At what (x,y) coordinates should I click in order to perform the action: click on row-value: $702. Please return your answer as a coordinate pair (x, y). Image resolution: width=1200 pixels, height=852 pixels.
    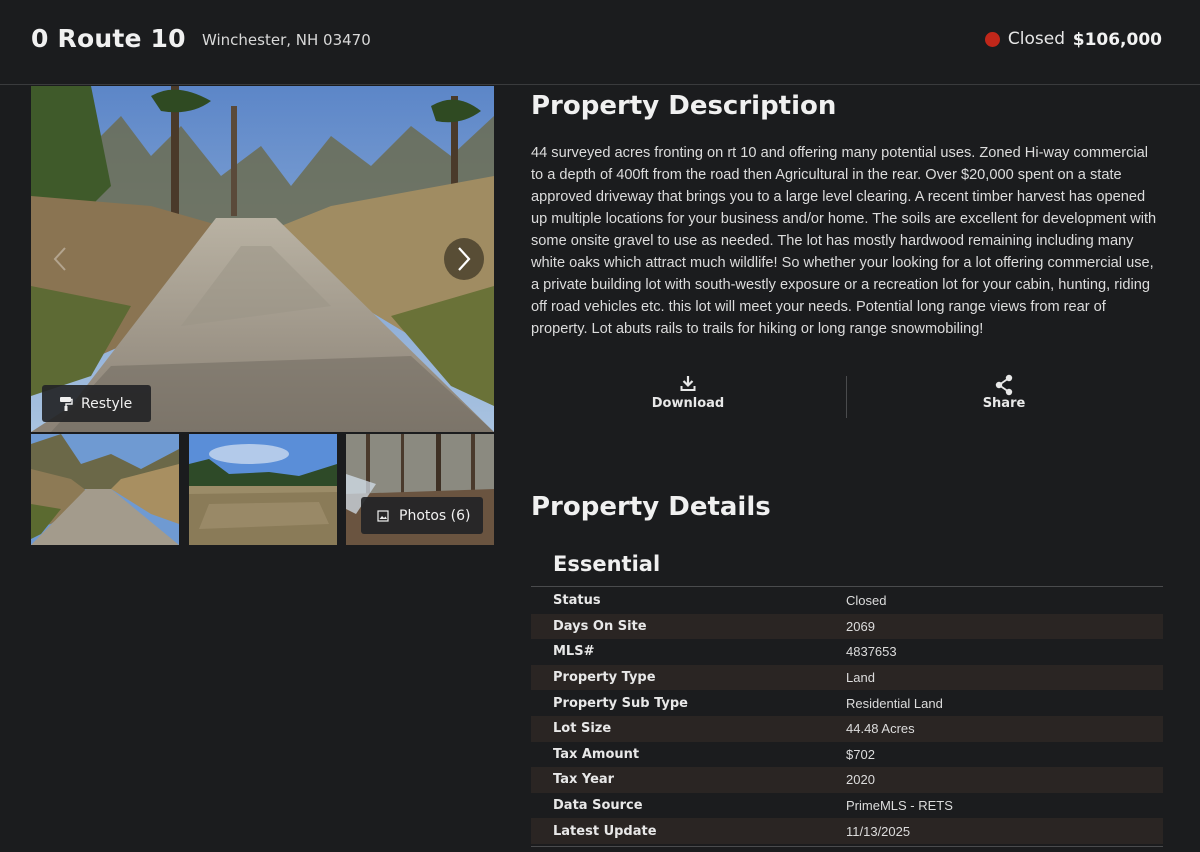
    Looking at the image, I should click on (860, 754).